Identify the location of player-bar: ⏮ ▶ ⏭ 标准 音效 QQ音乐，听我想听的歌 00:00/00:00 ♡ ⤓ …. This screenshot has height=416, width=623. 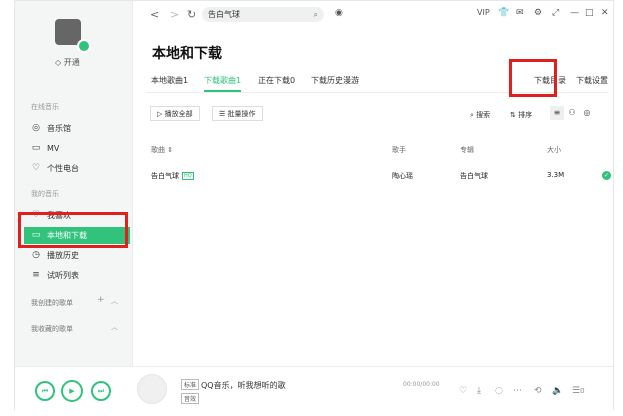
(314, 388).